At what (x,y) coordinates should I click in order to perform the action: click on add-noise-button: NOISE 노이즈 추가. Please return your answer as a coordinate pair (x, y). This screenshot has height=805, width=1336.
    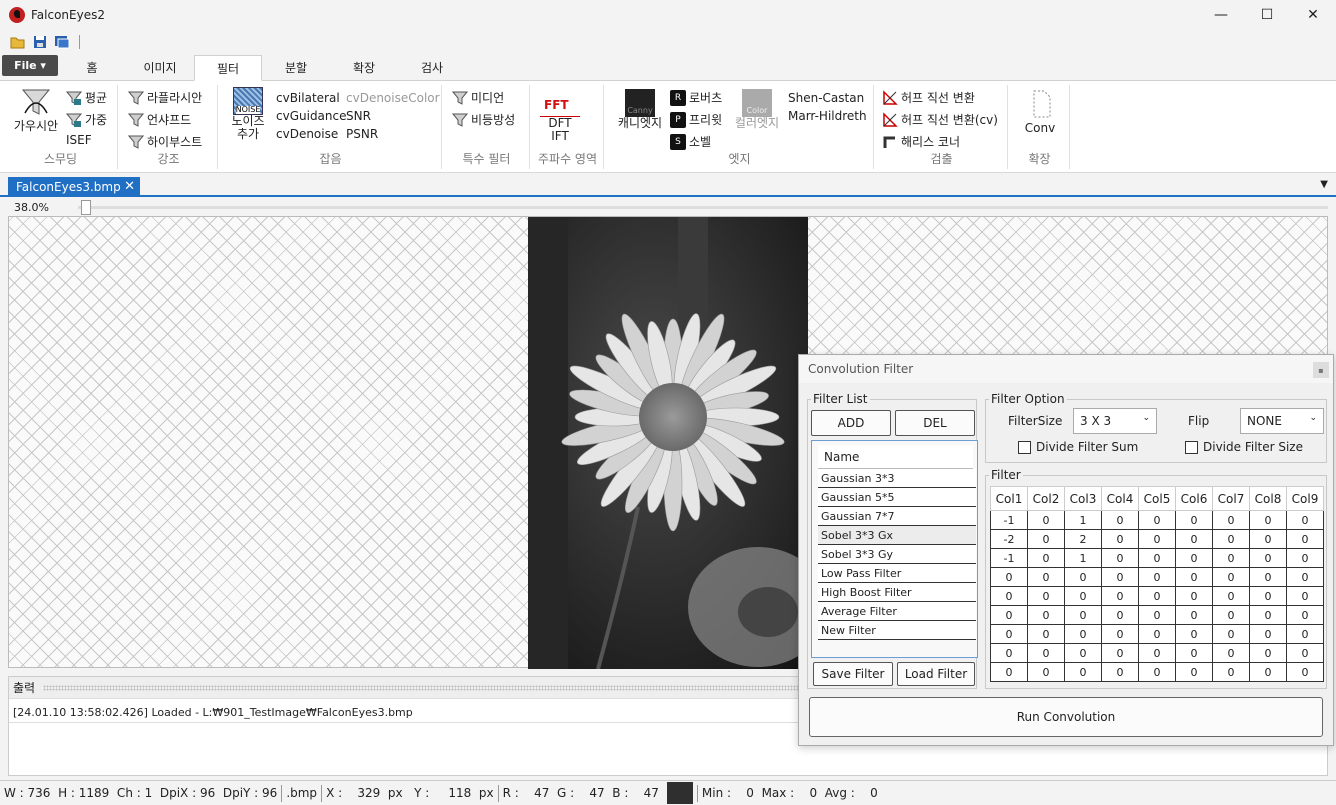
    Looking at the image, I should click on (248, 114).